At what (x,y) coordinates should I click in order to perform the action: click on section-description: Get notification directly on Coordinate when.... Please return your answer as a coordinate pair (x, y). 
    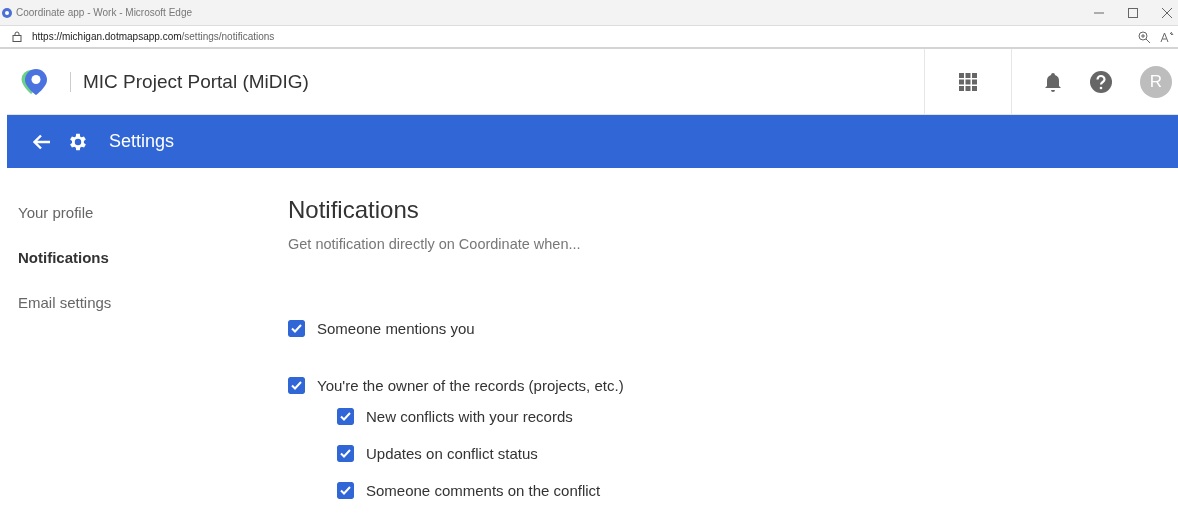
    Looking at the image, I should click on (435, 244).